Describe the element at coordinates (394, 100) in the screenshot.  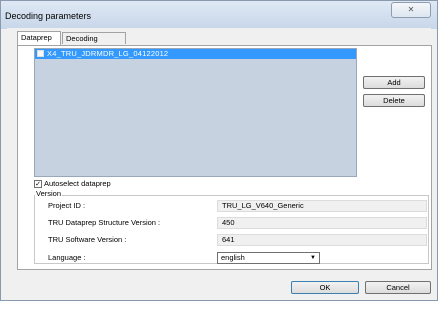
I see `delete-button: Delete` at that location.